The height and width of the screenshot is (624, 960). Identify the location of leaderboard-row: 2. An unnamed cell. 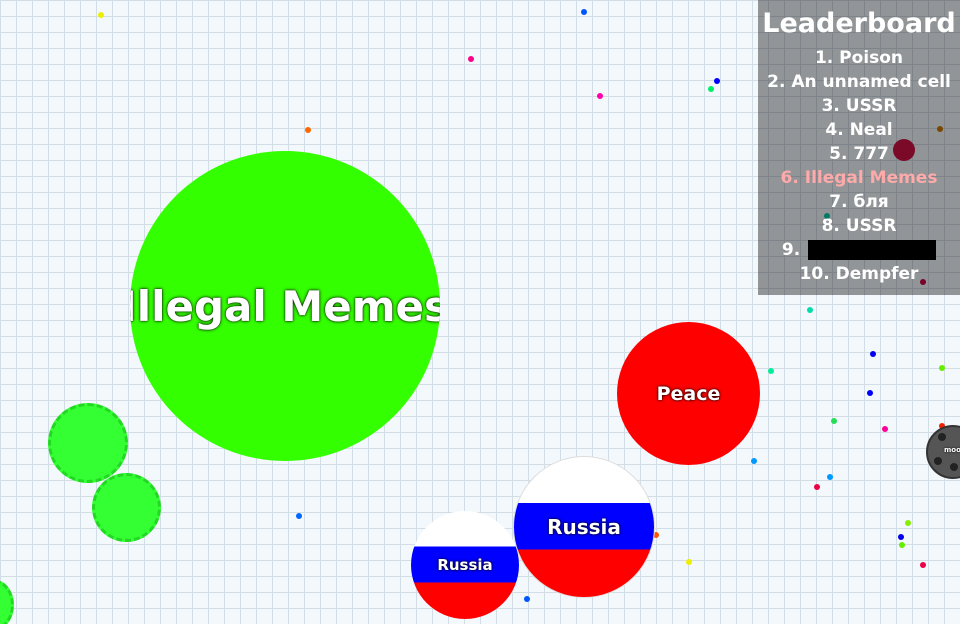
(859, 82).